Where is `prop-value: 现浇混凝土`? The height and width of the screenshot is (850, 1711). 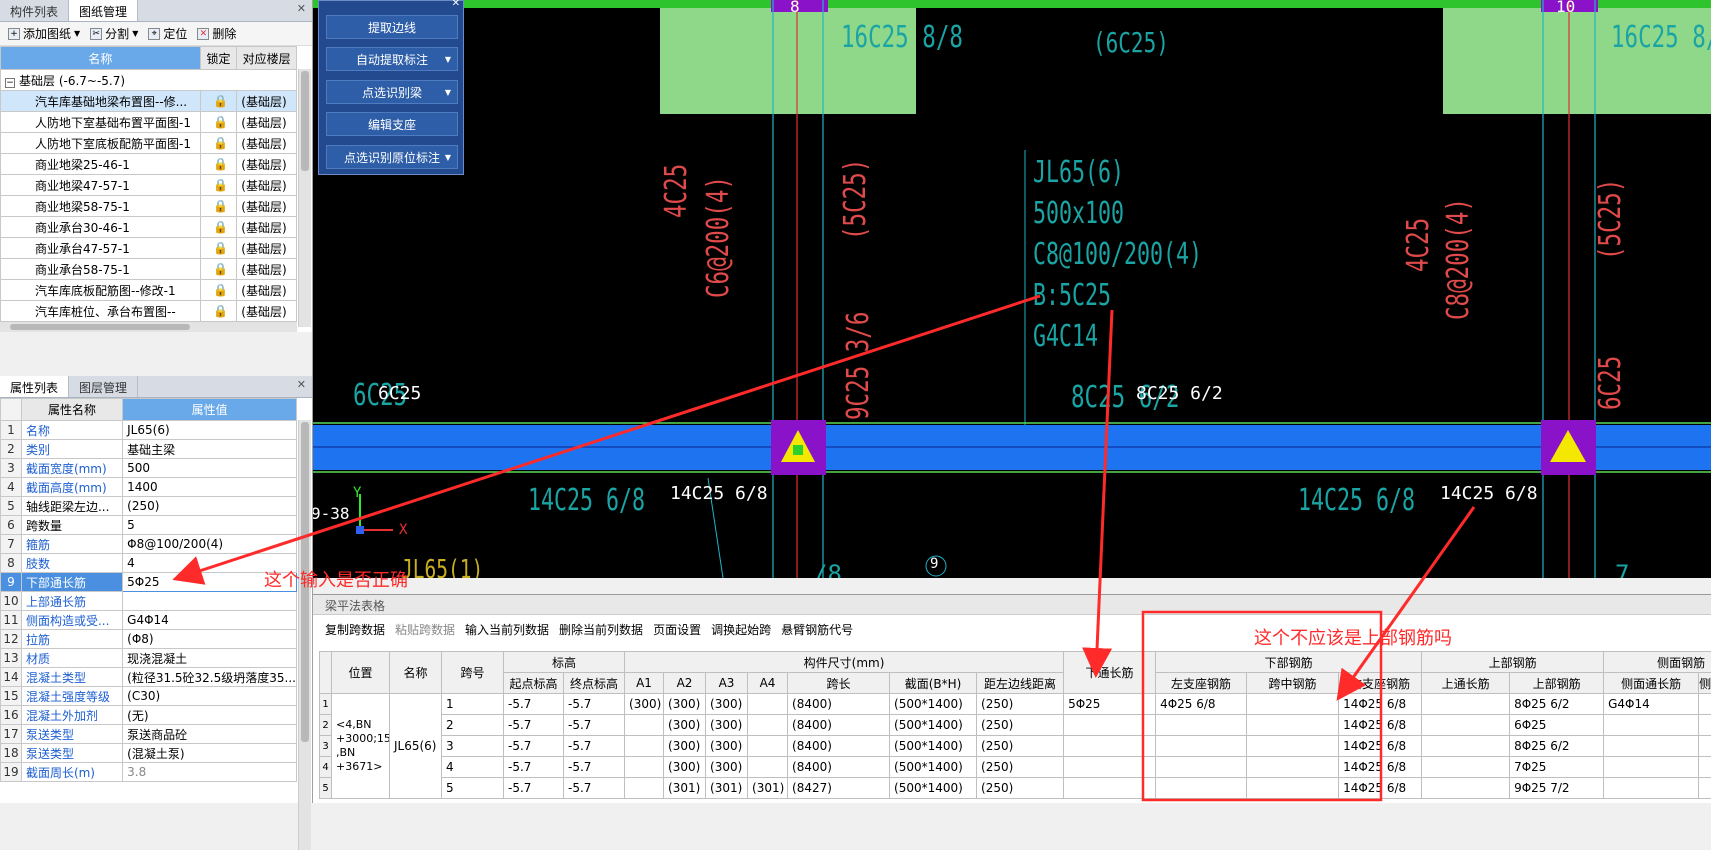
prop-value: 现浇混凝土 is located at coordinates (210, 658).